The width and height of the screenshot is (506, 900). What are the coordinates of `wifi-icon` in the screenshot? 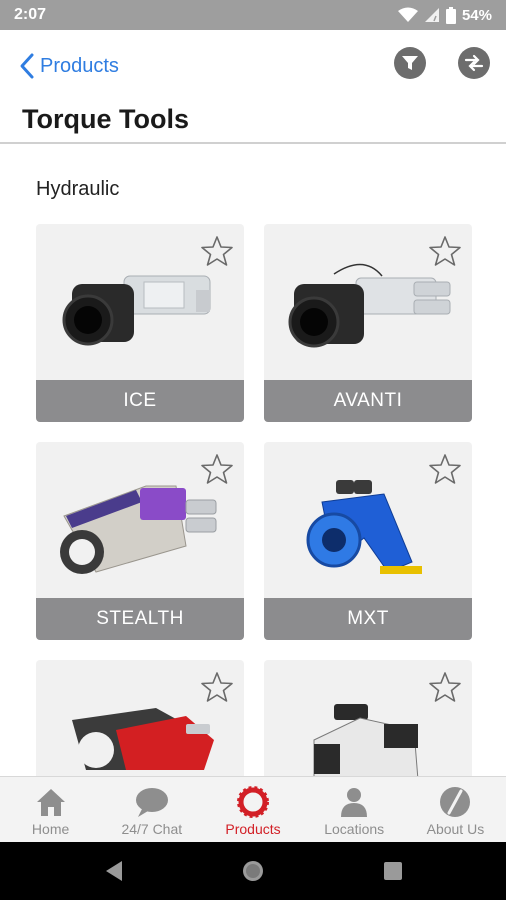 It's located at (407, 14).